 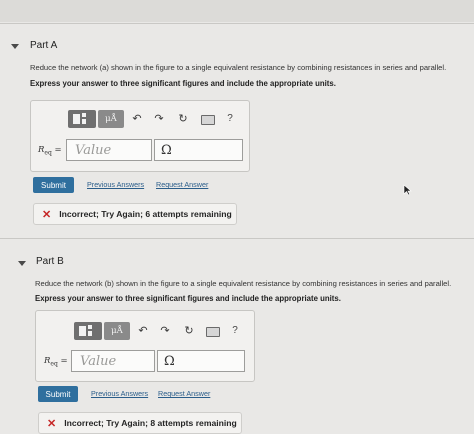 I want to click on part-a-req-label: Req =, so click(x=50, y=151).